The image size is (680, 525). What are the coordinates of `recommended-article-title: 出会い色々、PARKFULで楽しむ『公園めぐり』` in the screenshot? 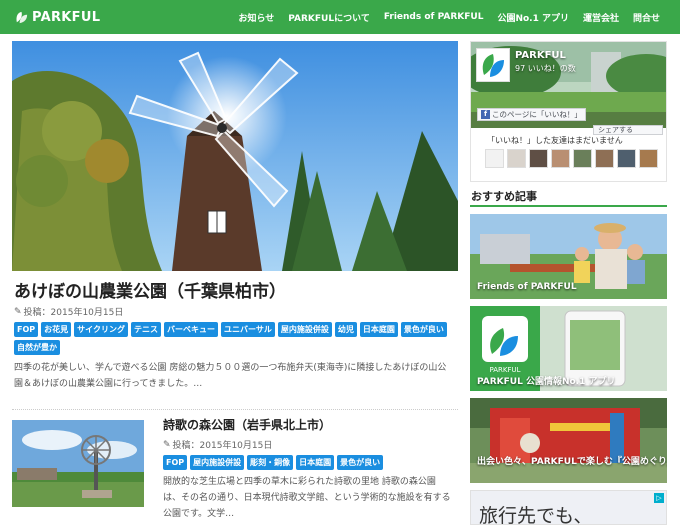 It's located at (572, 462).